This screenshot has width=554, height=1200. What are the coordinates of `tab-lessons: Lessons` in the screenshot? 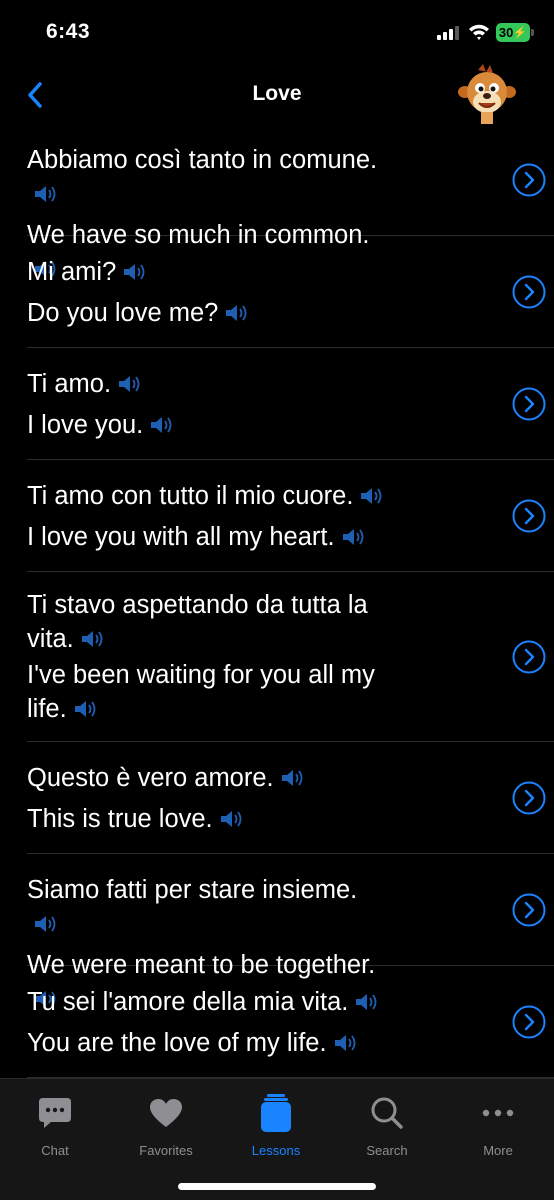 It's located at (276, 1125).